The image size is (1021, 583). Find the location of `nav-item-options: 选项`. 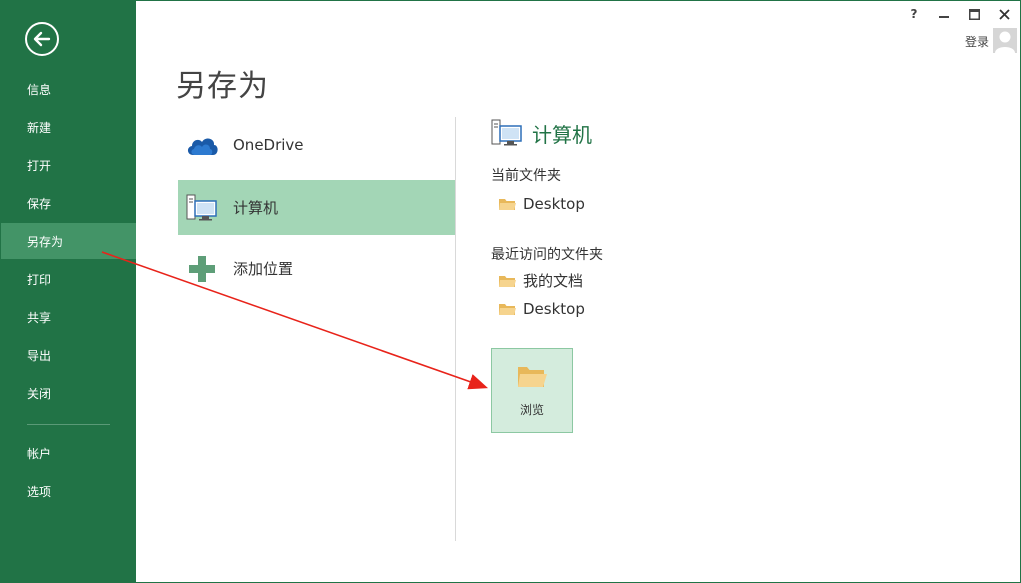

nav-item-options: 选项 is located at coordinates (68, 491).